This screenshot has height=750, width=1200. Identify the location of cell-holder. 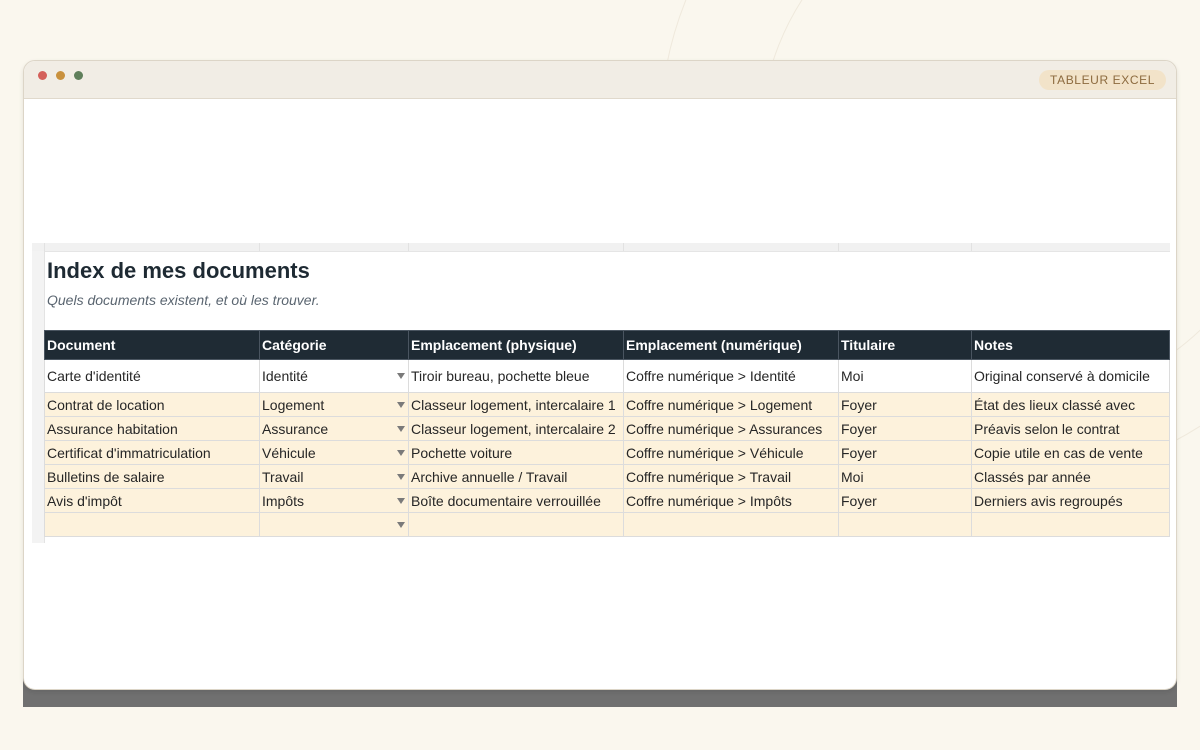
(905, 524).